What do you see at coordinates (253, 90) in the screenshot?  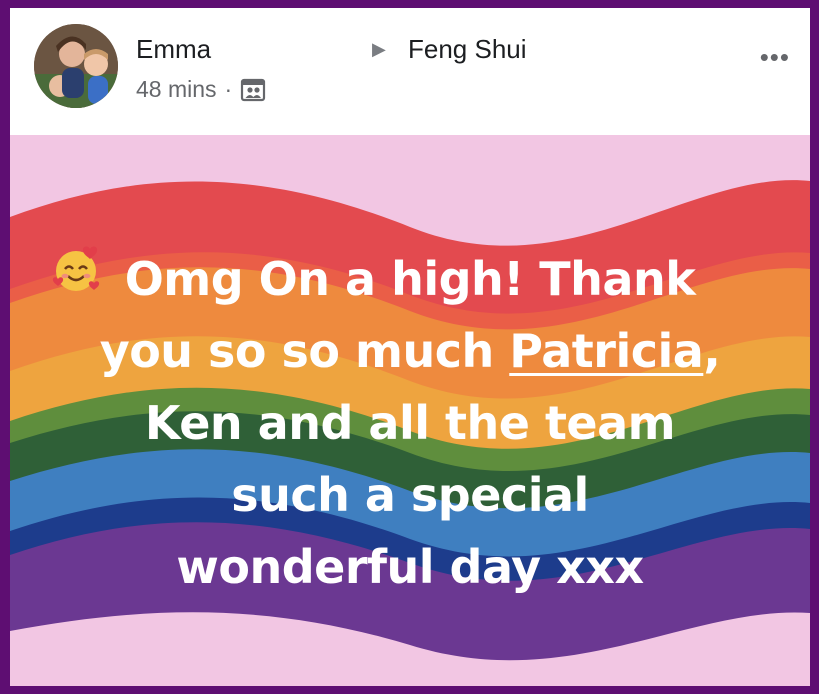 I see `group-audience-icon` at bounding box center [253, 90].